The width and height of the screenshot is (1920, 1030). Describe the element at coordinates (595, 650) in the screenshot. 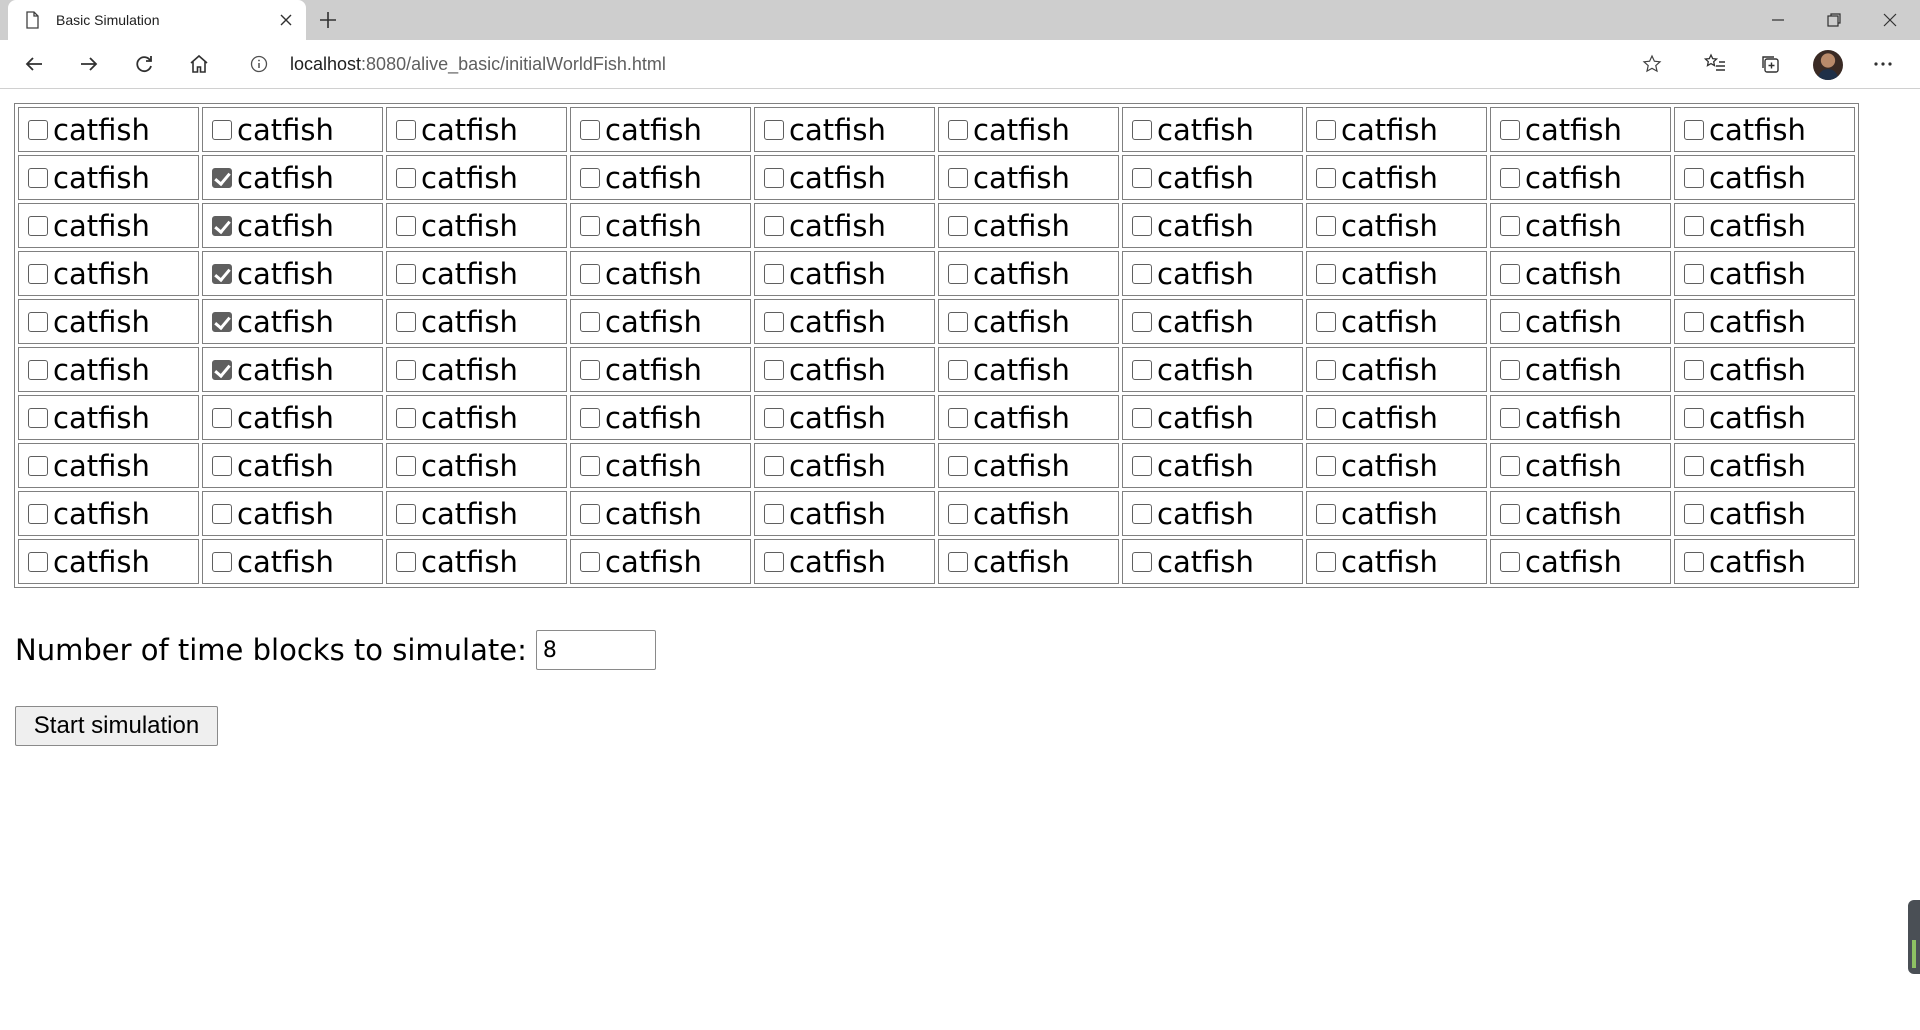

I see `time-blocks-input` at that location.